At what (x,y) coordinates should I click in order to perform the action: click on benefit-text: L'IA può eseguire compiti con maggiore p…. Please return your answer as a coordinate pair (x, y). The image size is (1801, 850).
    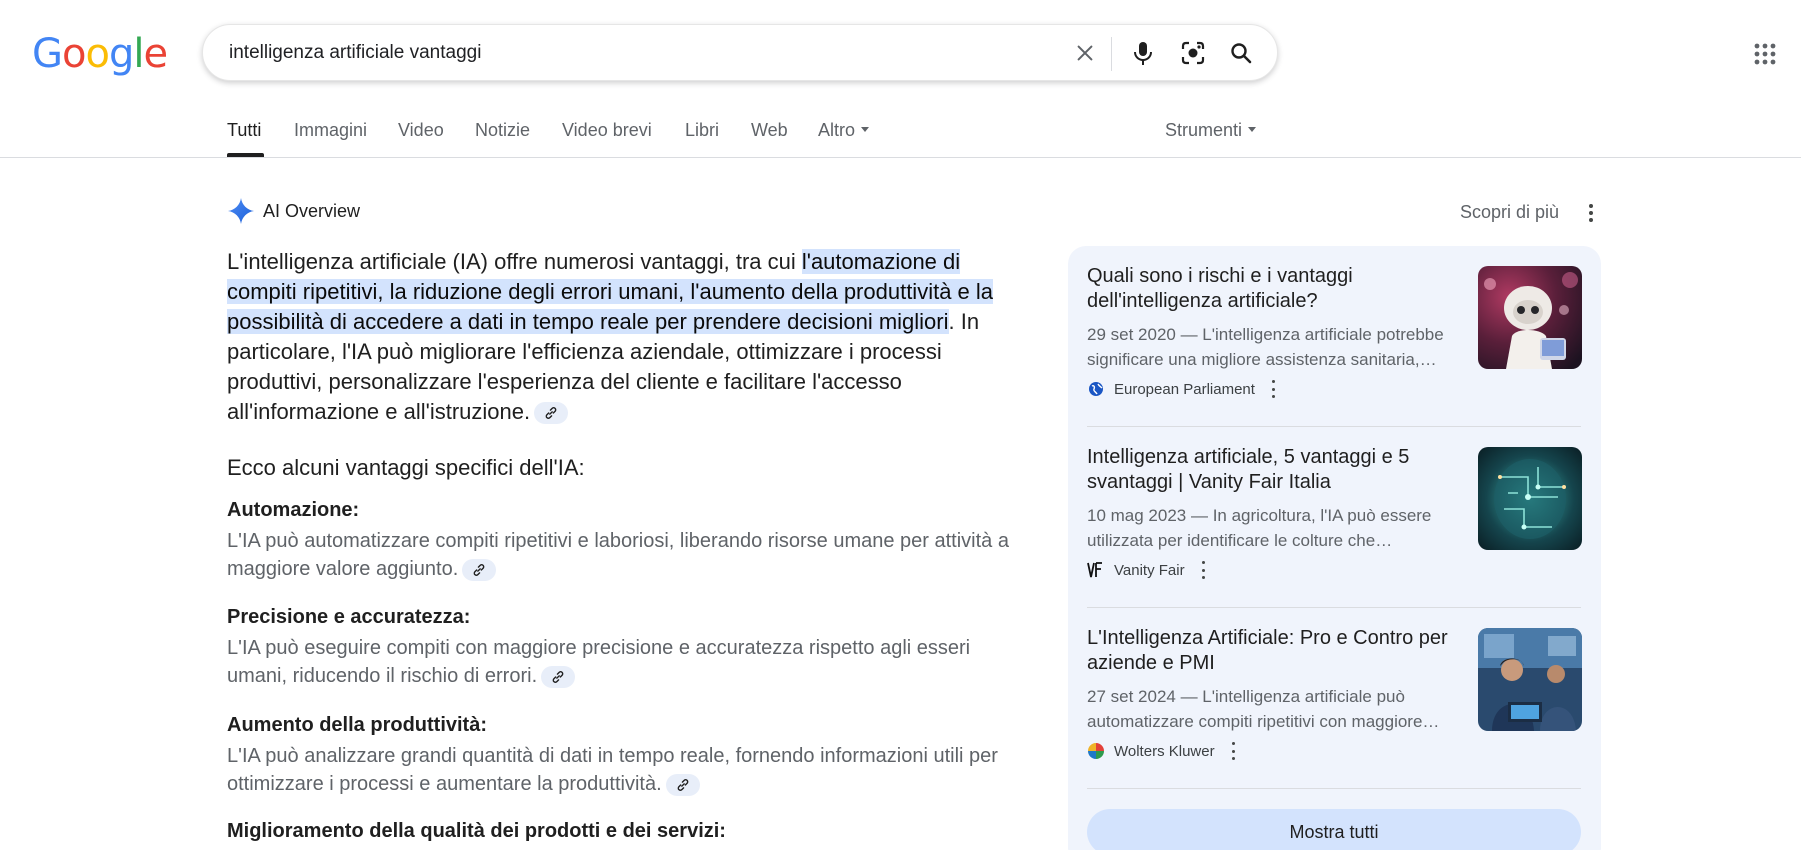
    Looking at the image, I should click on (622, 662).